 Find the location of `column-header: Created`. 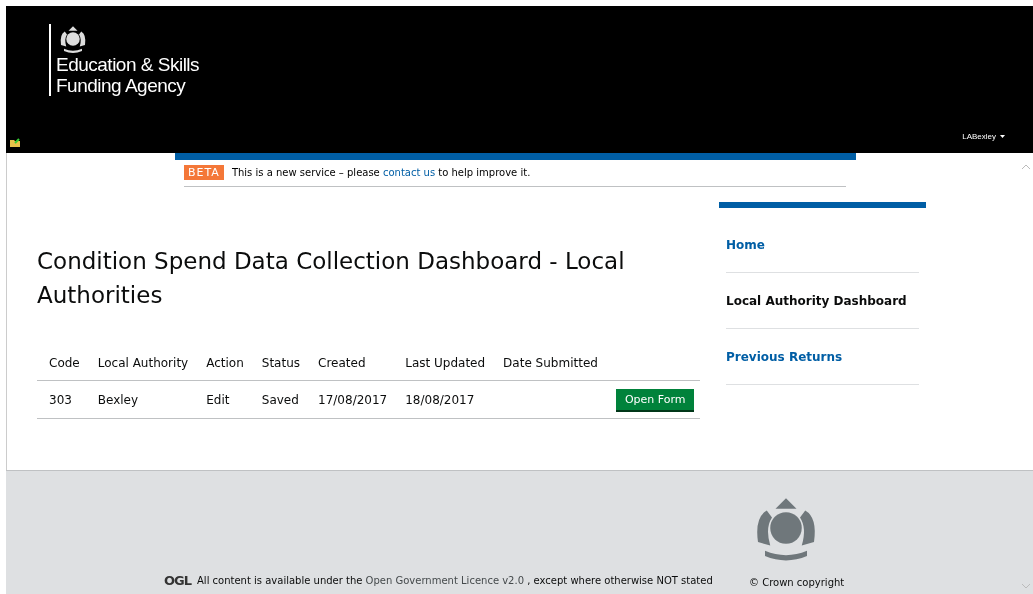

column-header: Created is located at coordinates (350, 364).